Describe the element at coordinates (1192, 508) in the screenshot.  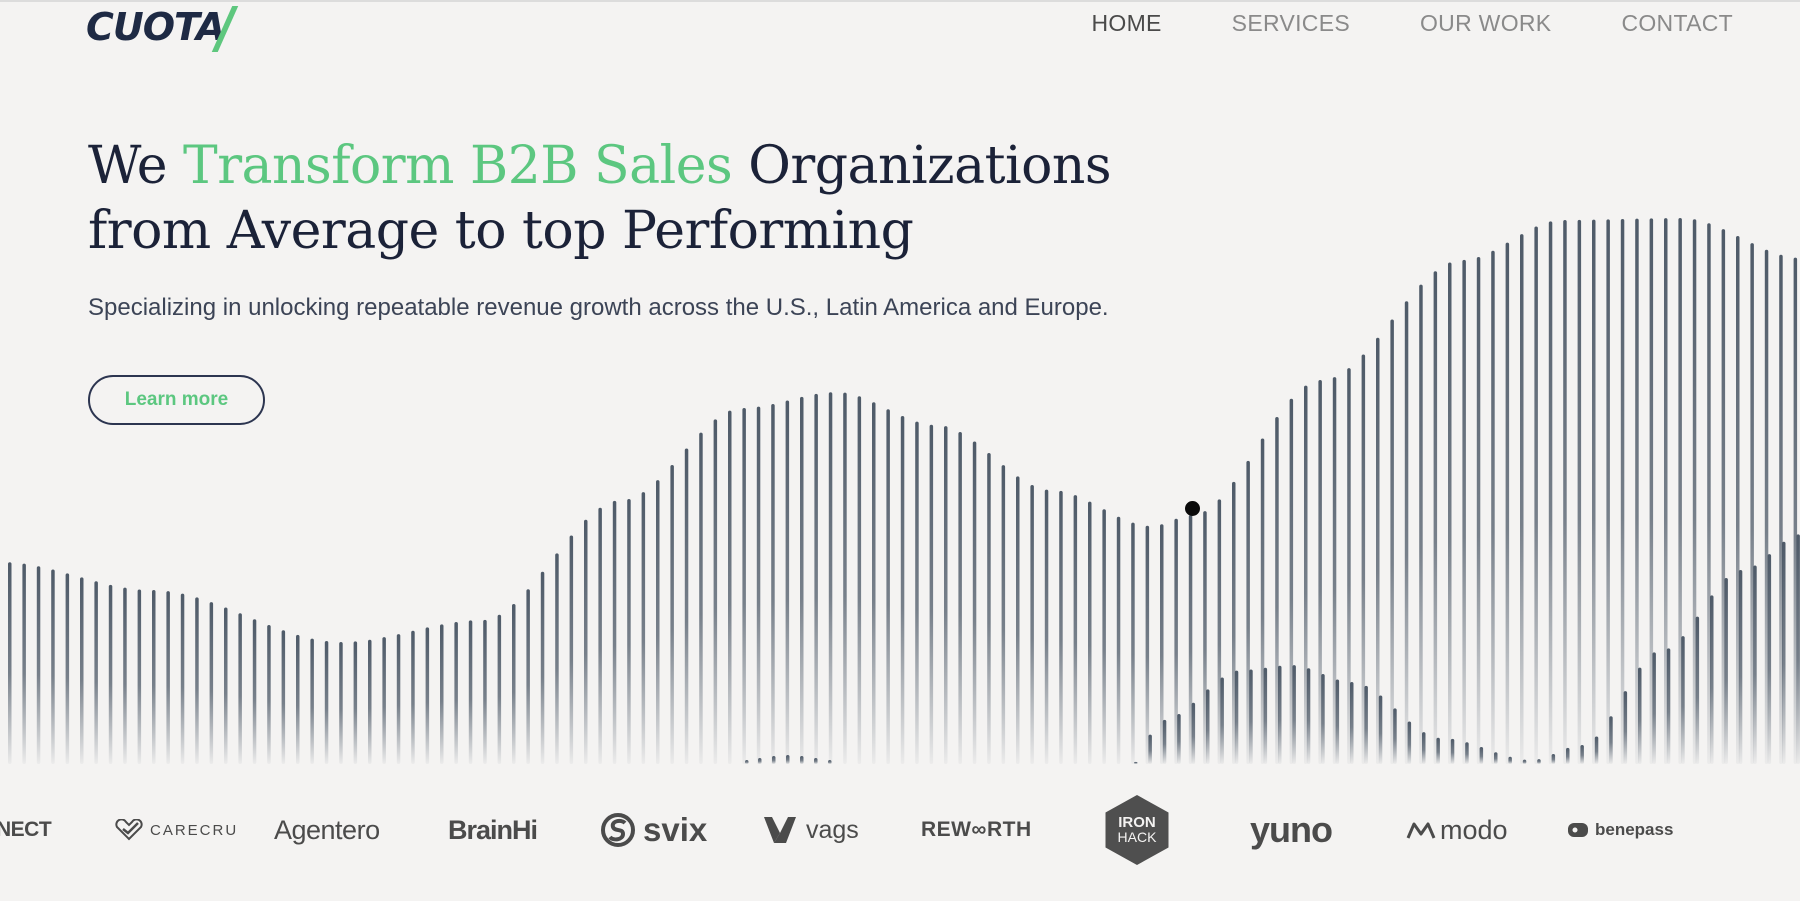
I see `mouse-cursor` at that location.